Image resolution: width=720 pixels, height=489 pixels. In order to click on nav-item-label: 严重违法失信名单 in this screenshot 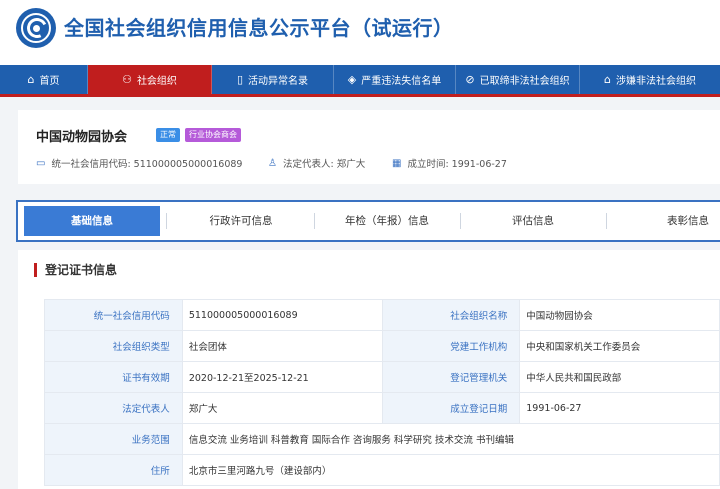, I will do `click(401, 81)`.